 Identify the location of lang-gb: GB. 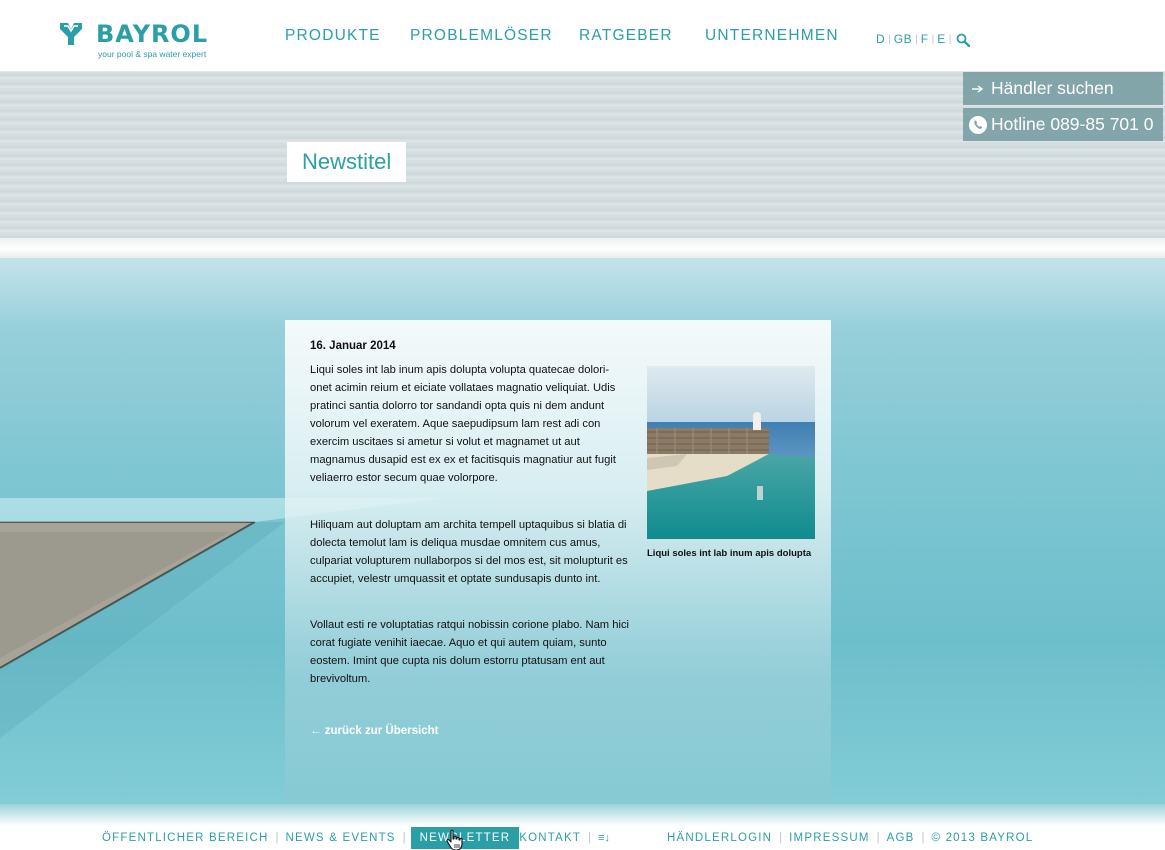
(903, 39).